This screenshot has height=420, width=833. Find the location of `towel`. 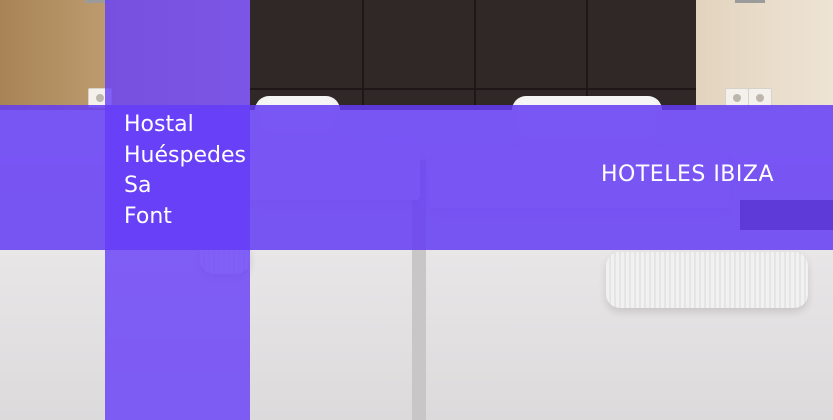

towel is located at coordinates (707, 280).